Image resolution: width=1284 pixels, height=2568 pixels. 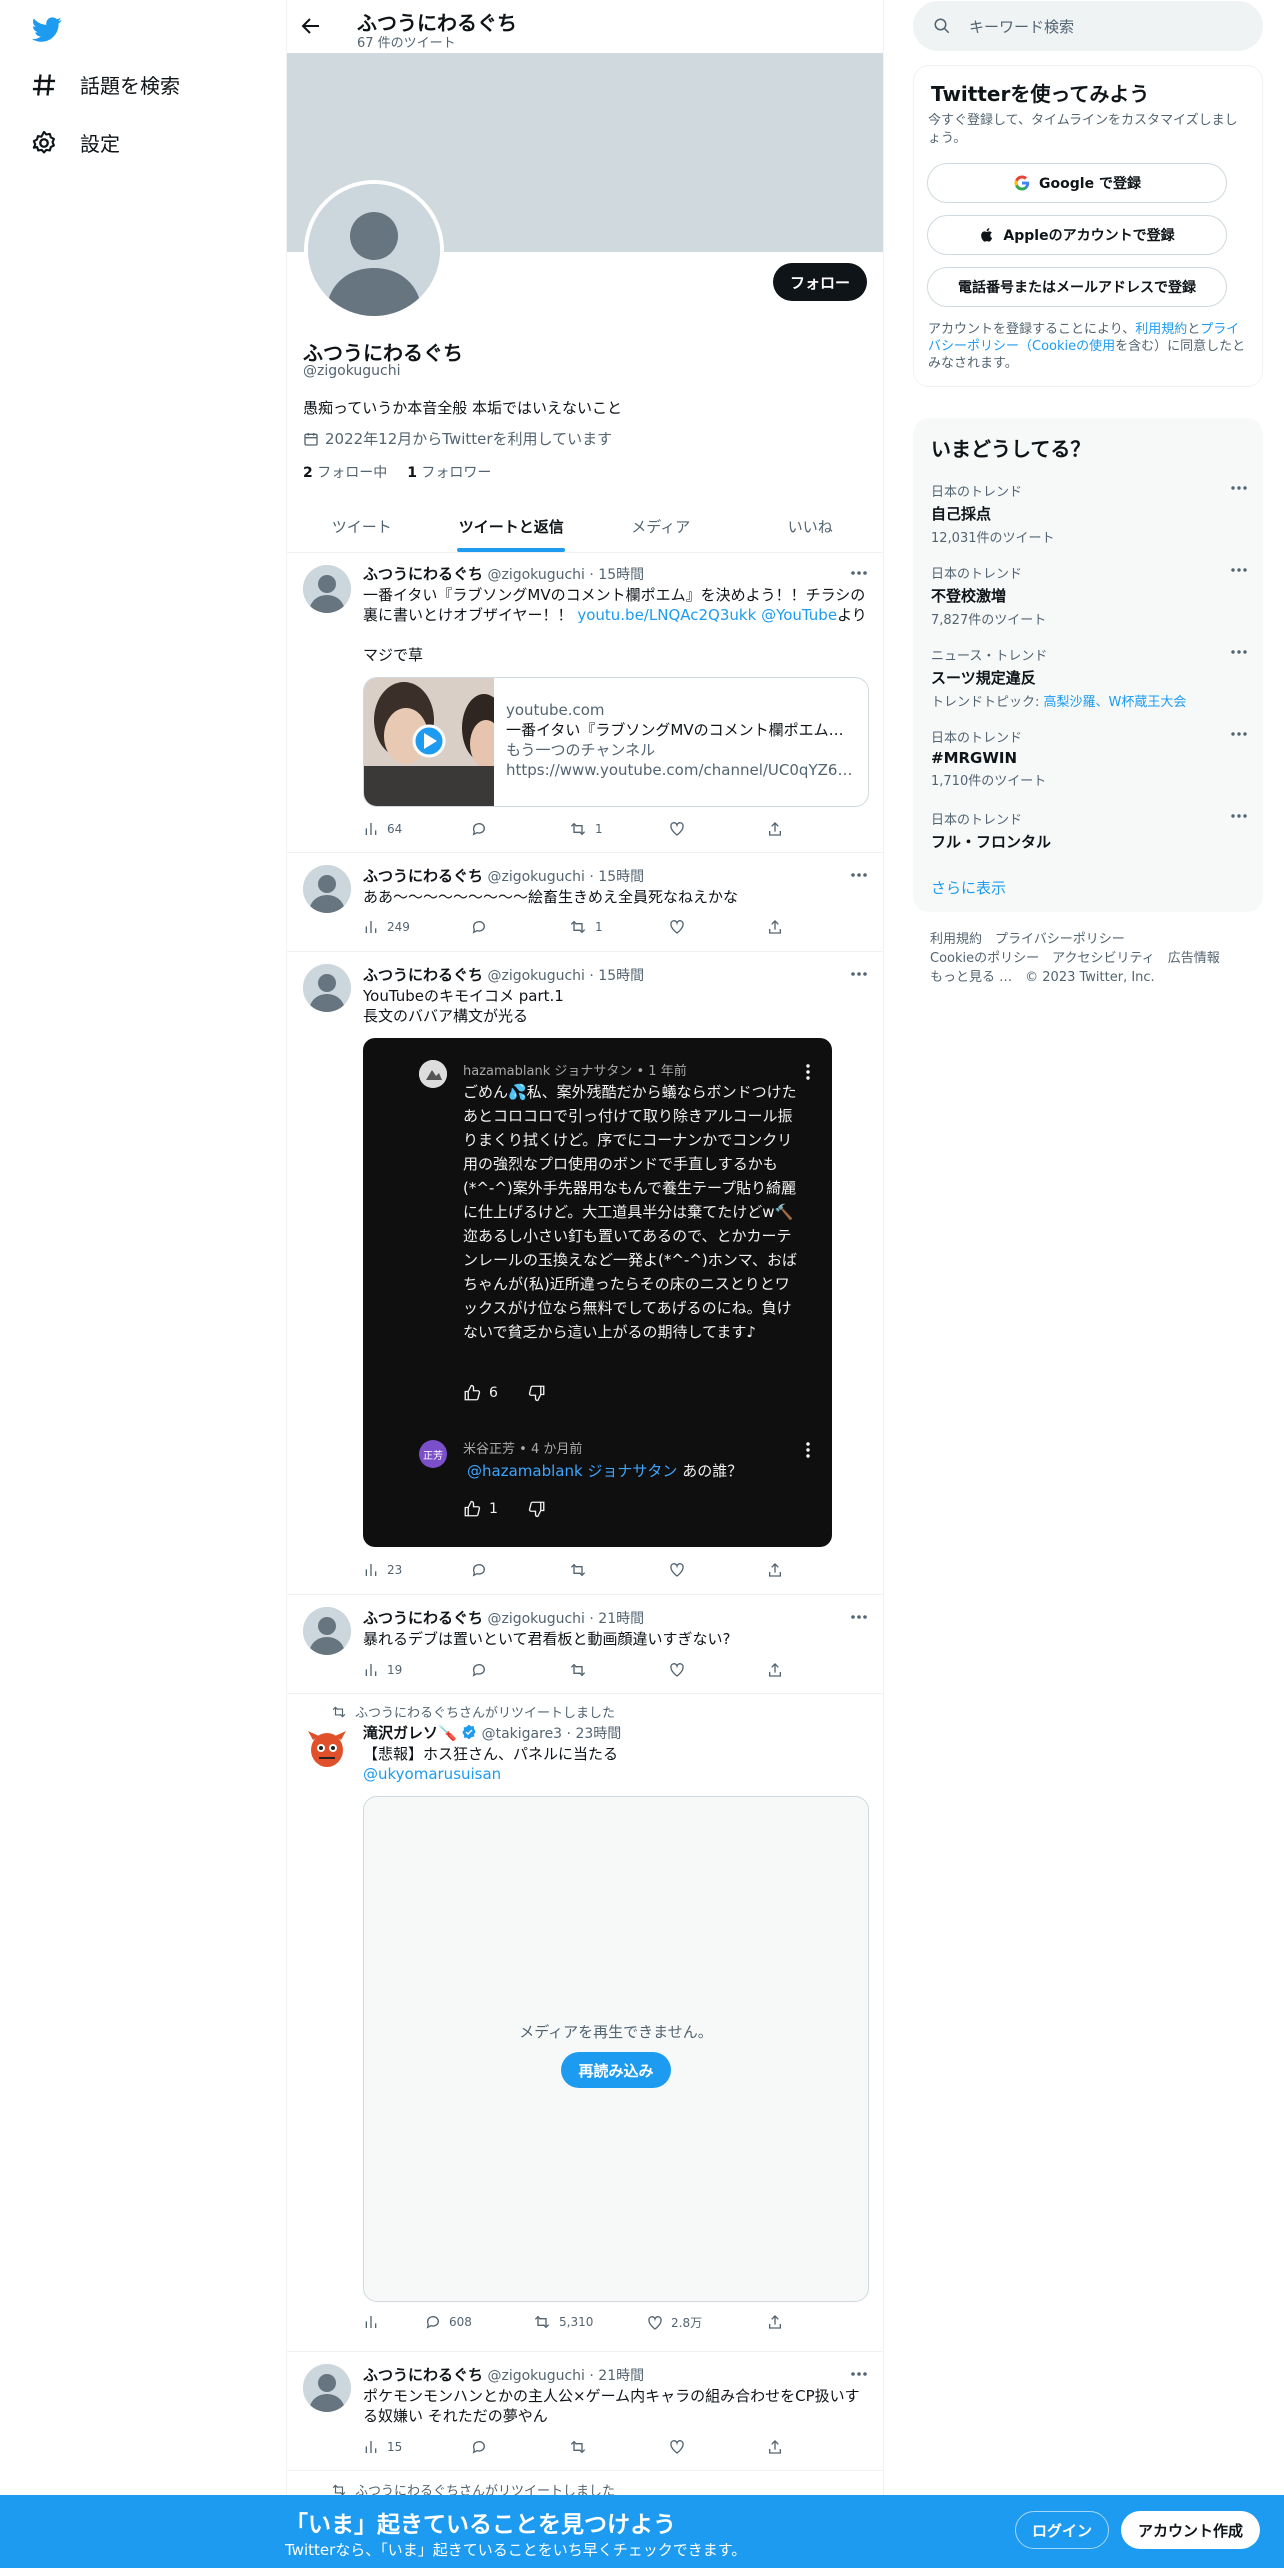 I want to click on trend-item: 日本のトレンド #MRGWIN 1,710件のツイート, so click(x=1091, y=758).